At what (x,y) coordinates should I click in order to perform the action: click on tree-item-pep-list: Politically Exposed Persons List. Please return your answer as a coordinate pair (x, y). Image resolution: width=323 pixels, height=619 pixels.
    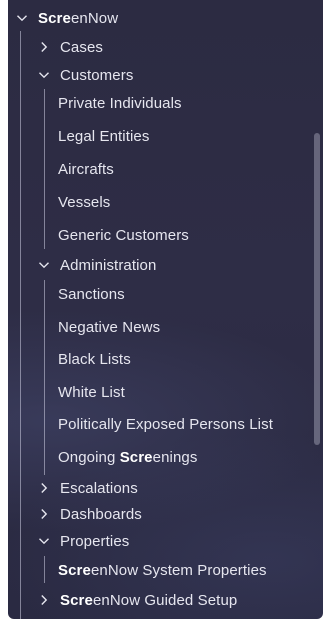
    Looking at the image, I should click on (165, 424).